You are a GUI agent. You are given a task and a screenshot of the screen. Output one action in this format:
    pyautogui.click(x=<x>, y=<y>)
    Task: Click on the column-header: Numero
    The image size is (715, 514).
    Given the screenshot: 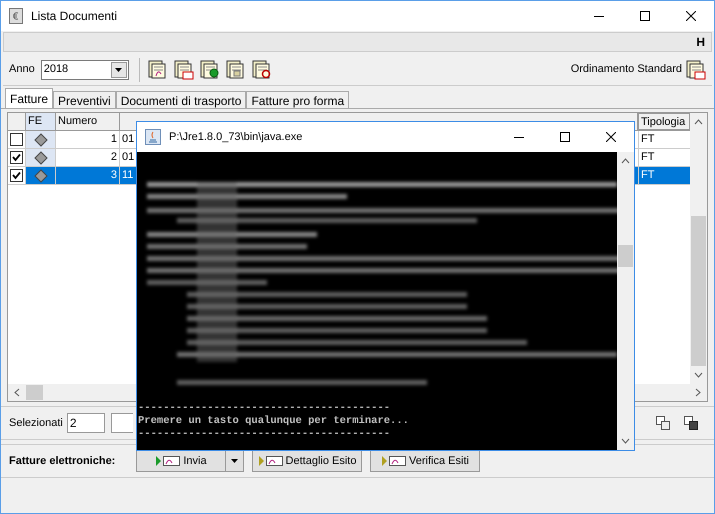 What is the action you would take?
    pyautogui.click(x=88, y=121)
    